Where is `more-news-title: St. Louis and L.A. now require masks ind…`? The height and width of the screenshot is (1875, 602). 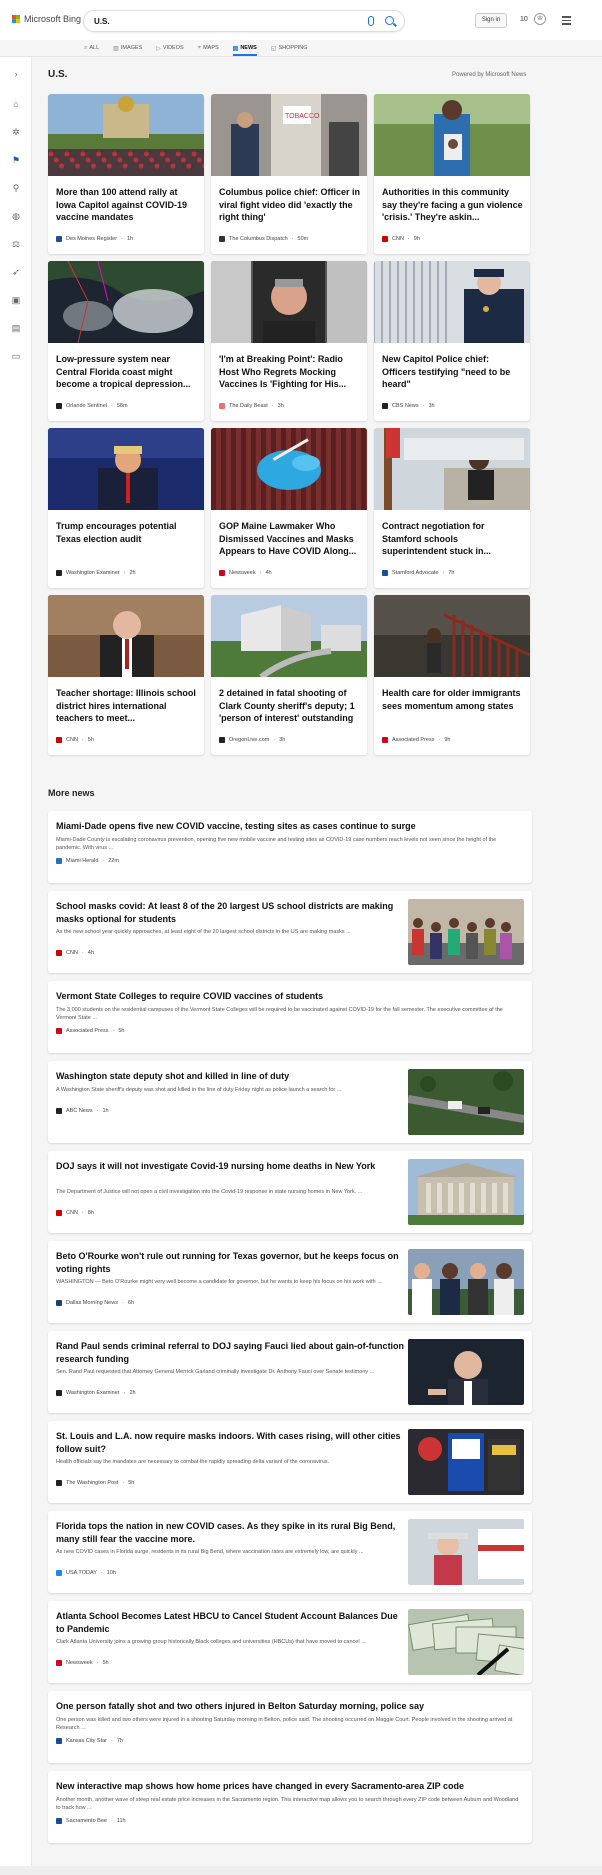 more-news-title: St. Louis and L.A. now require masks ind… is located at coordinates (231, 1442).